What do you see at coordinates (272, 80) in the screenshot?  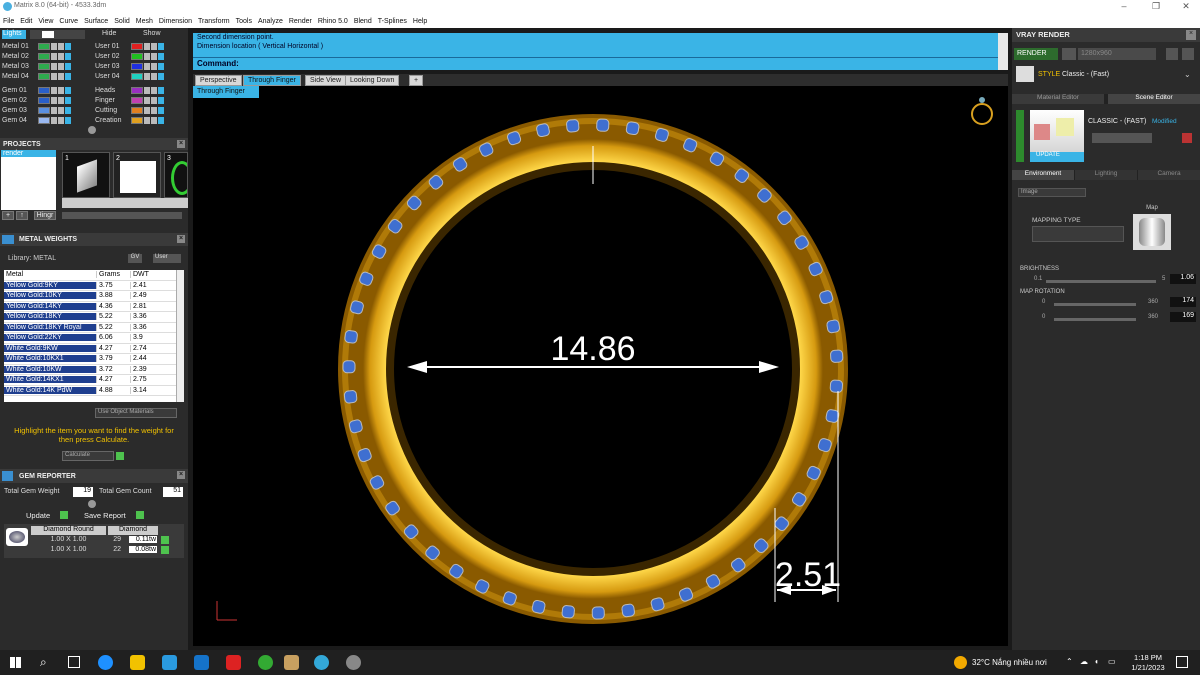 I see `tab-through-finger: Through Finger` at bounding box center [272, 80].